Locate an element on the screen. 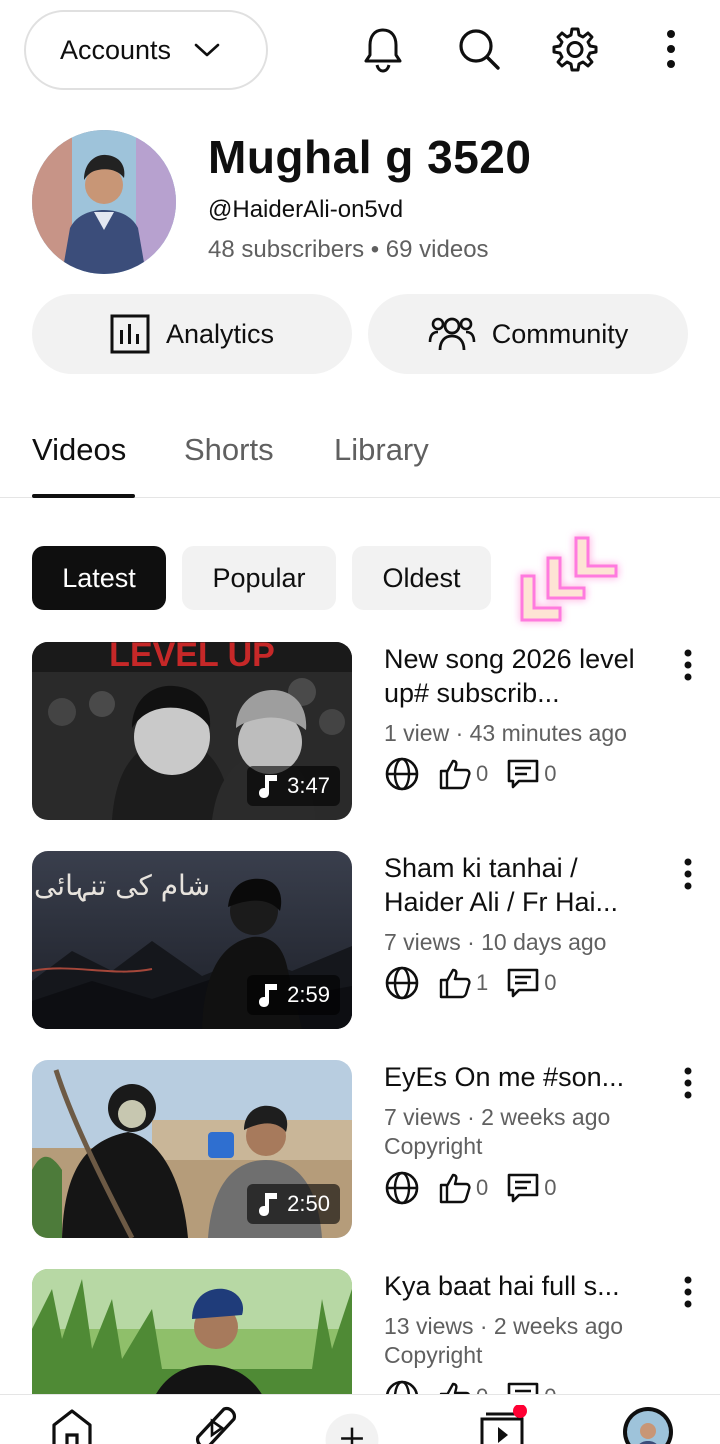 This screenshot has width=720, height=1444. top-bar: Accounts is located at coordinates (360, 50).